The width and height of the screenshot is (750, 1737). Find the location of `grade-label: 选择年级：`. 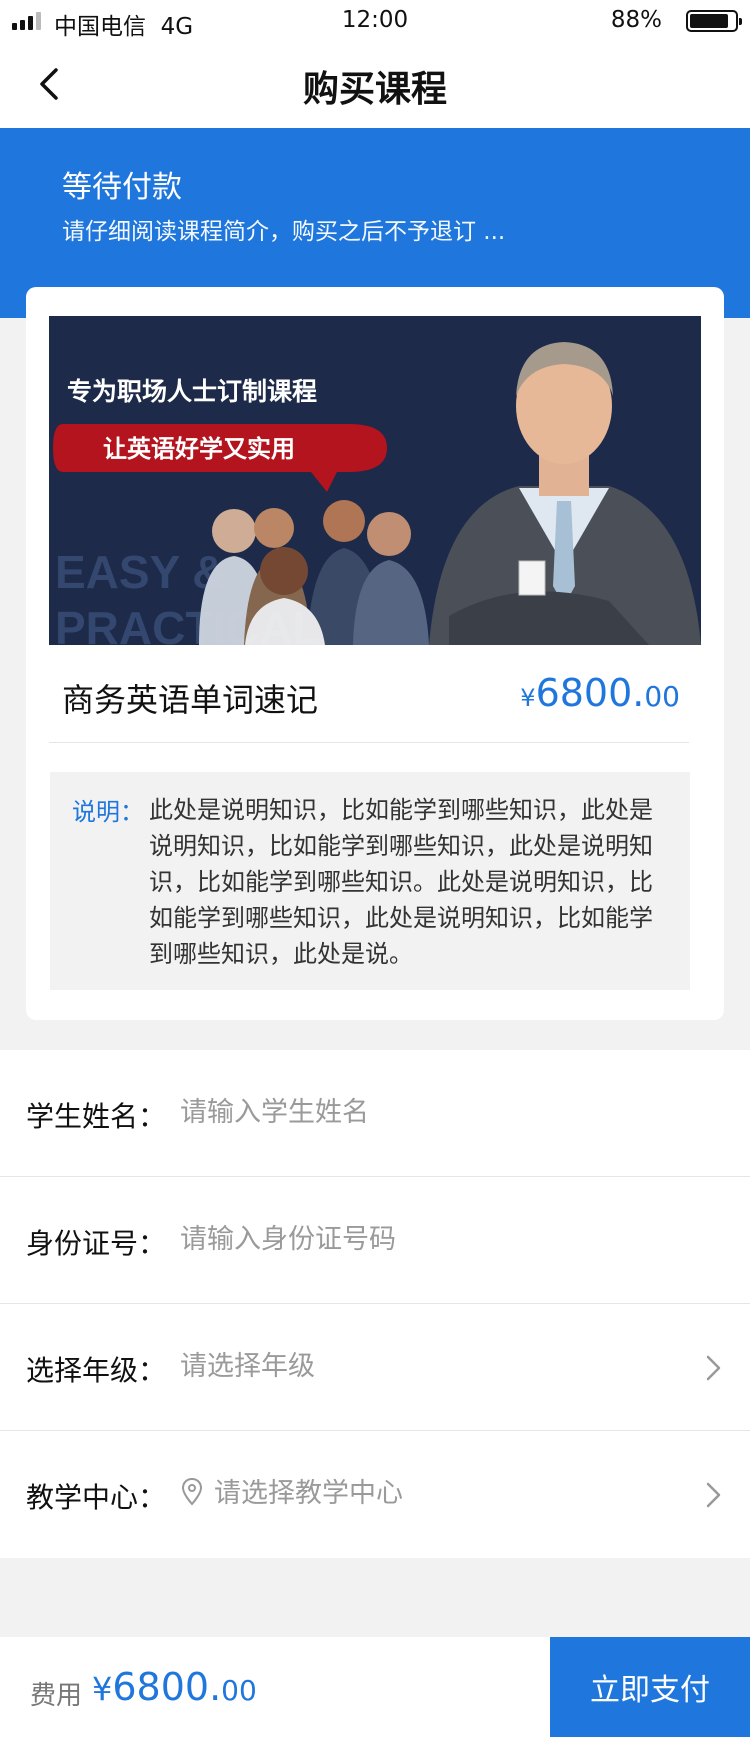

grade-label: 选择年级： is located at coordinates (96, 1370).